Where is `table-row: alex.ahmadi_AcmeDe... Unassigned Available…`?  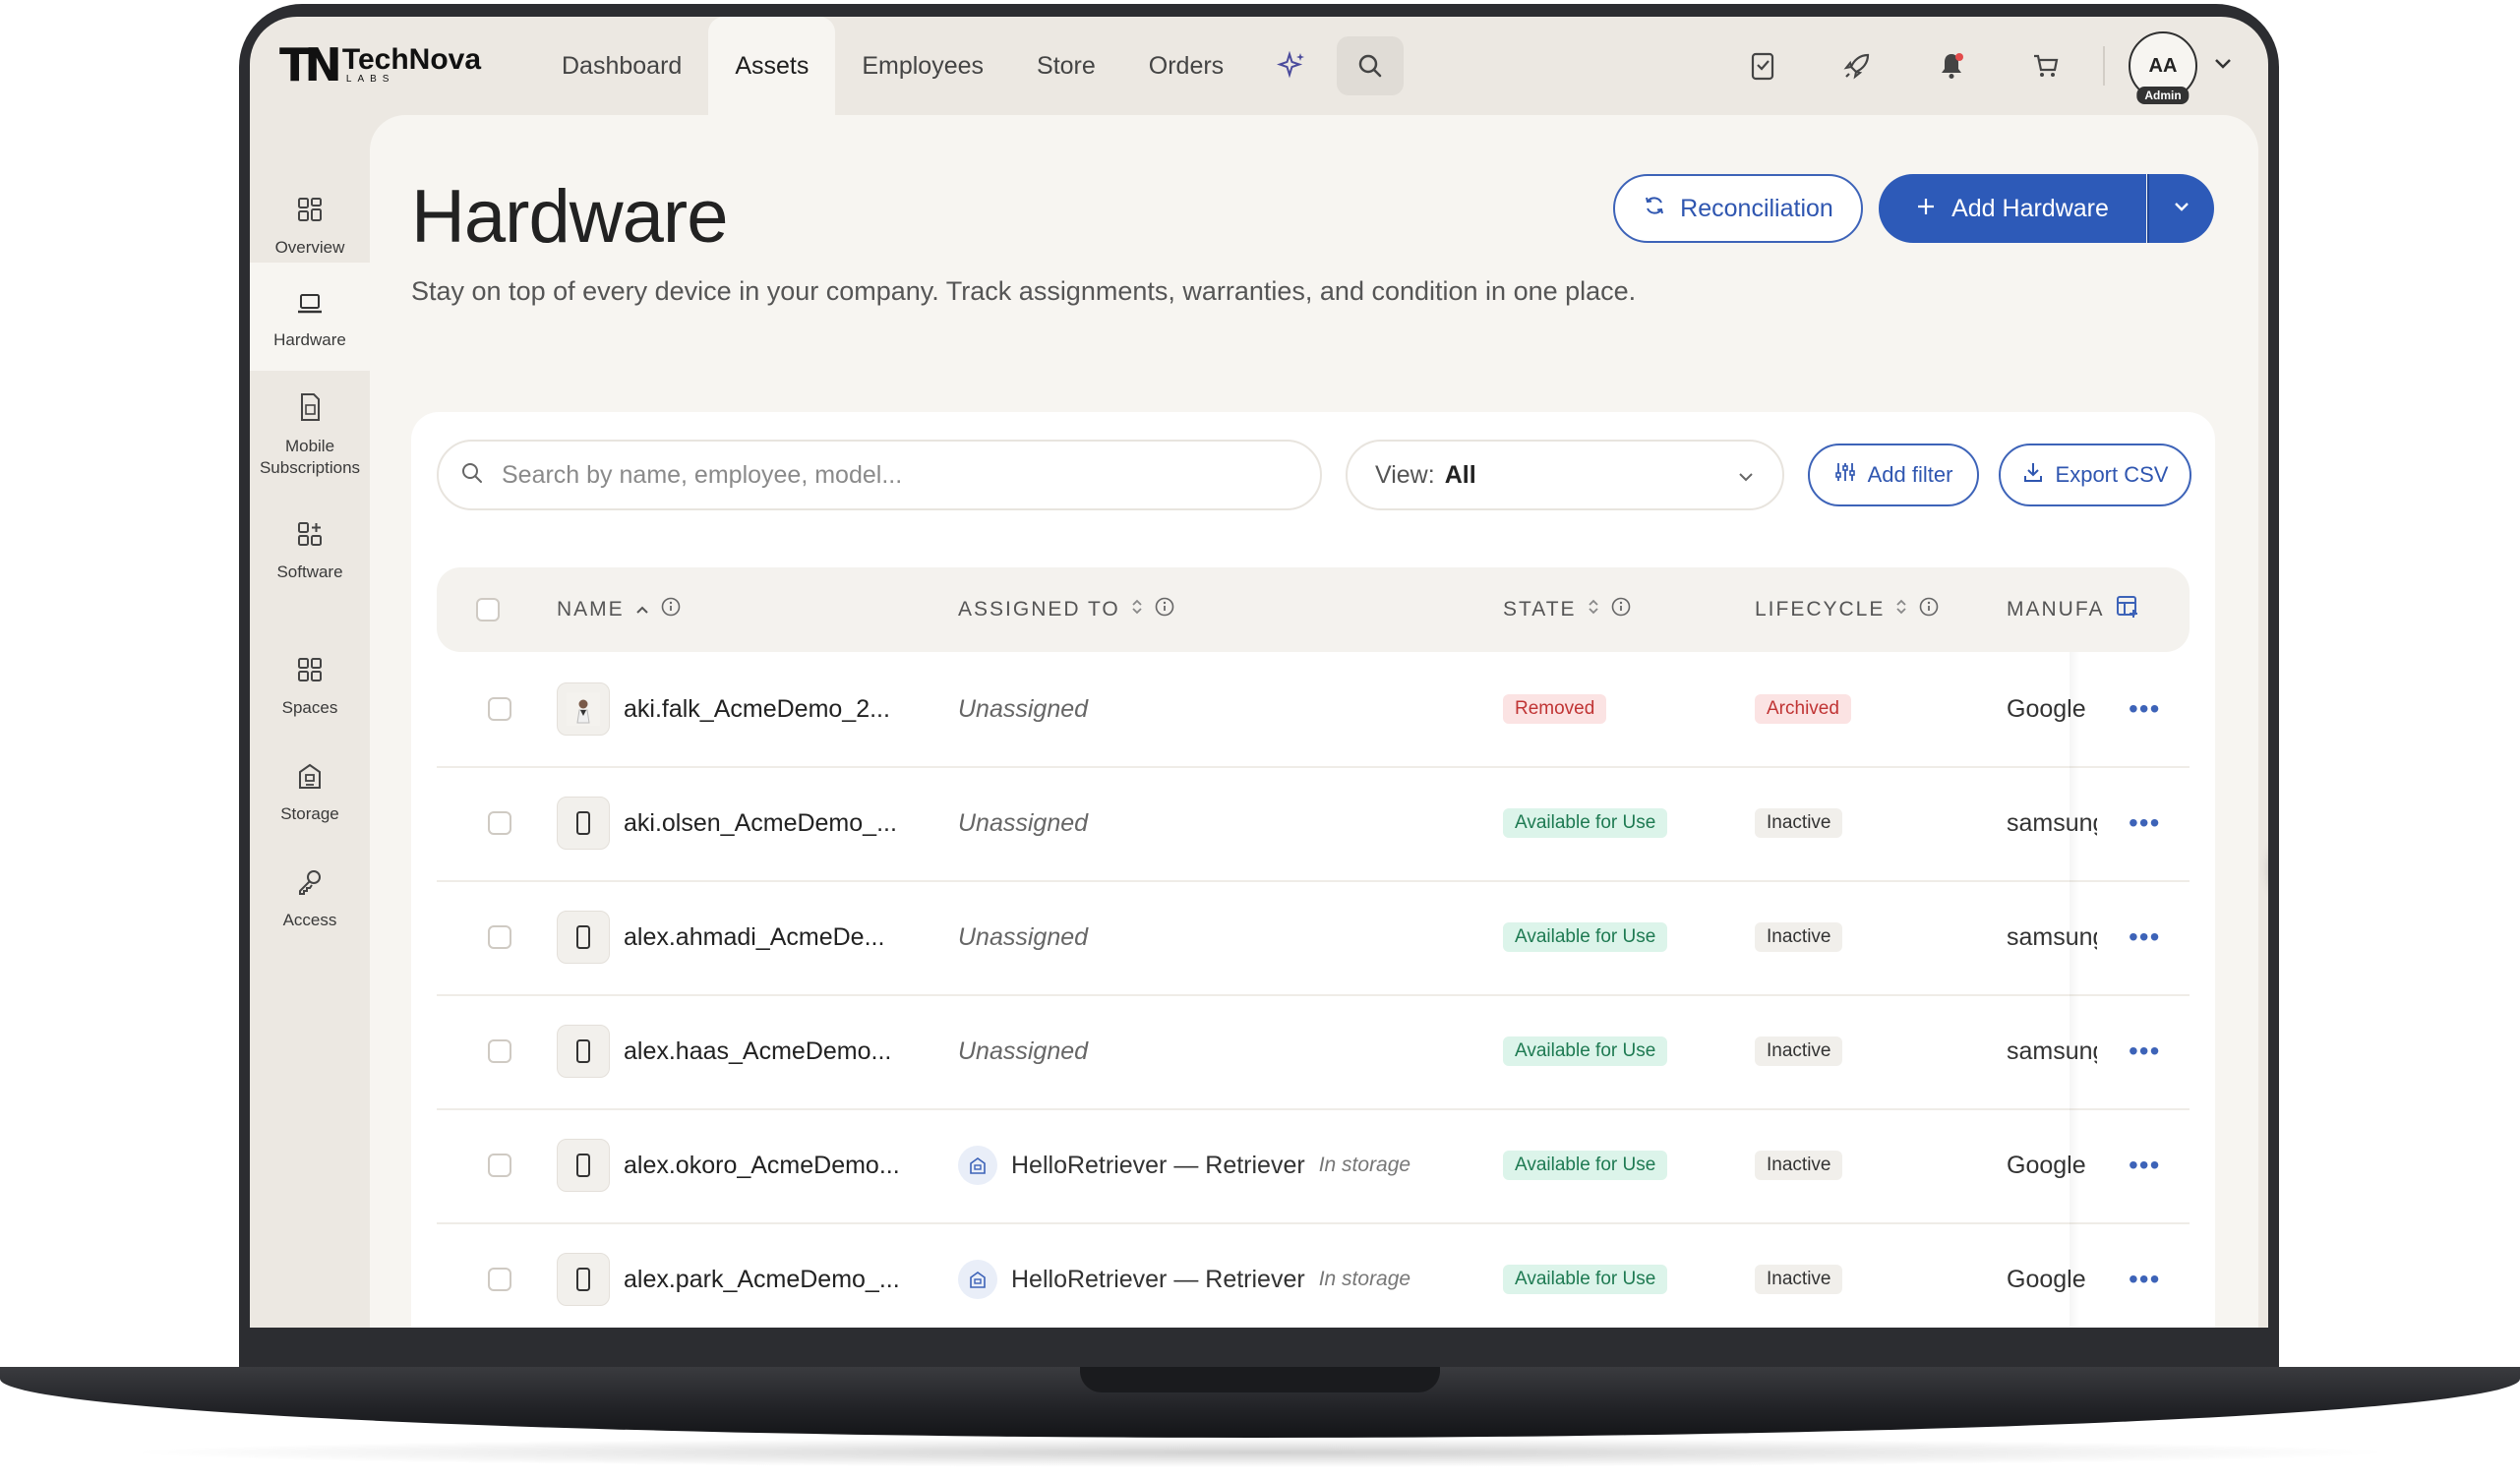
table-row: alex.ahmadi_AcmeDe... Unassigned Available… is located at coordinates (1313, 938).